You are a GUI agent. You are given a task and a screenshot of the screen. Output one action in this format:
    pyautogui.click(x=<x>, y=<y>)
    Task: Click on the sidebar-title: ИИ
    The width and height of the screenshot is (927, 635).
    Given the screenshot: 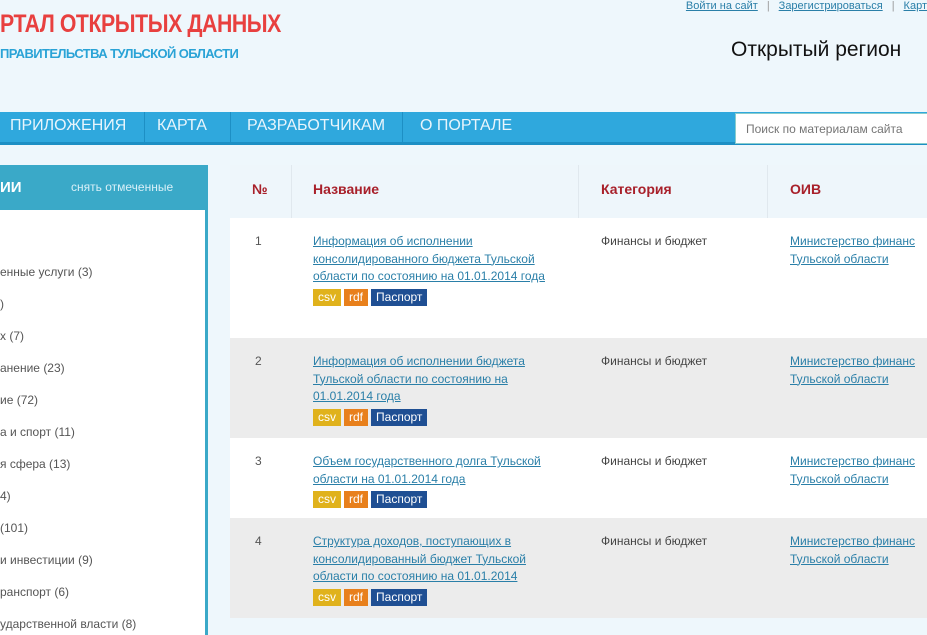 What is the action you would take?
    pyautogui.click(x=11, y=187)
    